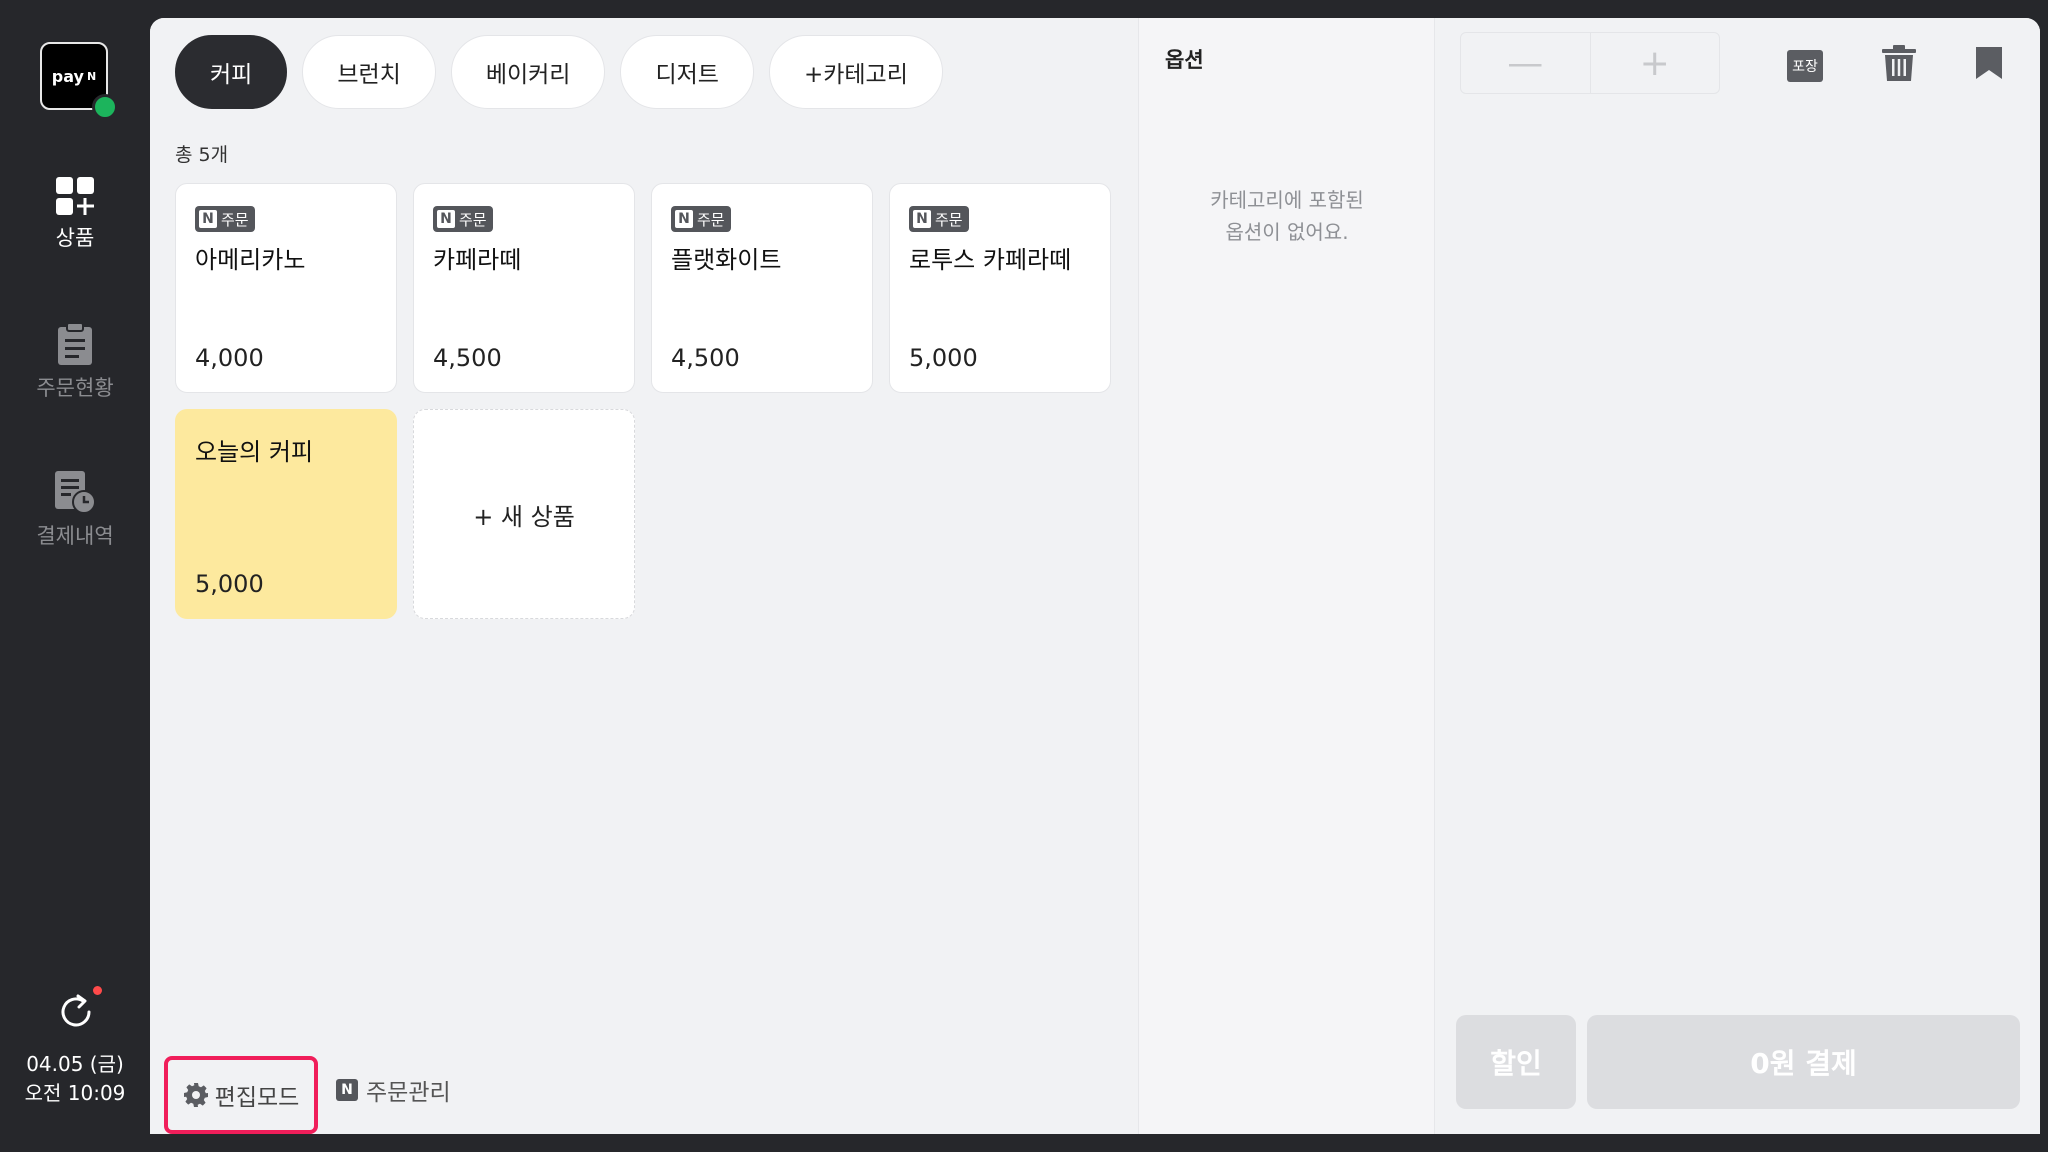  What do you see at coordinates (1899, 63) in the screenshot?
I see `trash-icon` at bounding box center [1899, 63].